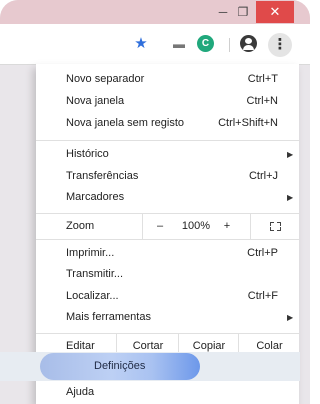  I want to click on profile-icon, so click(248, 43).